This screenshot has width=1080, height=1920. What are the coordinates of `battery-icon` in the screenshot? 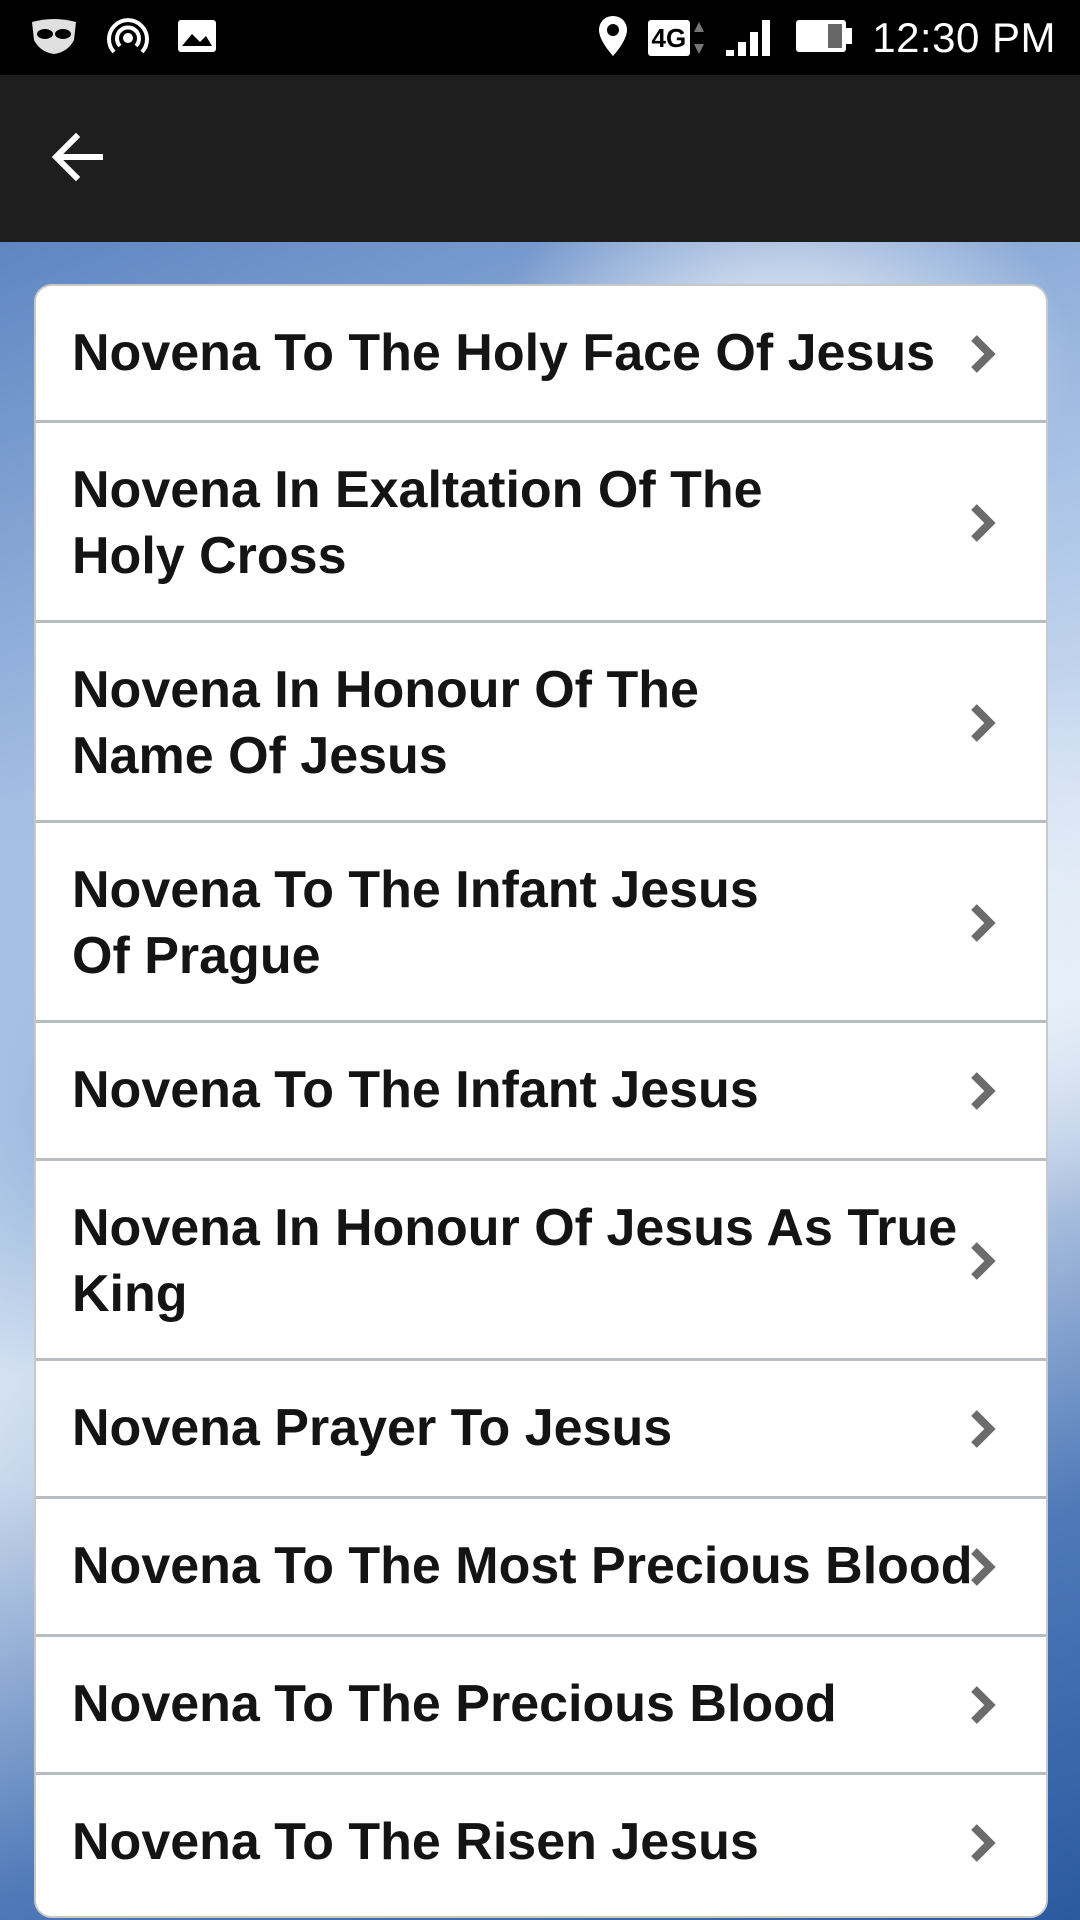 It's located at (824, 38).